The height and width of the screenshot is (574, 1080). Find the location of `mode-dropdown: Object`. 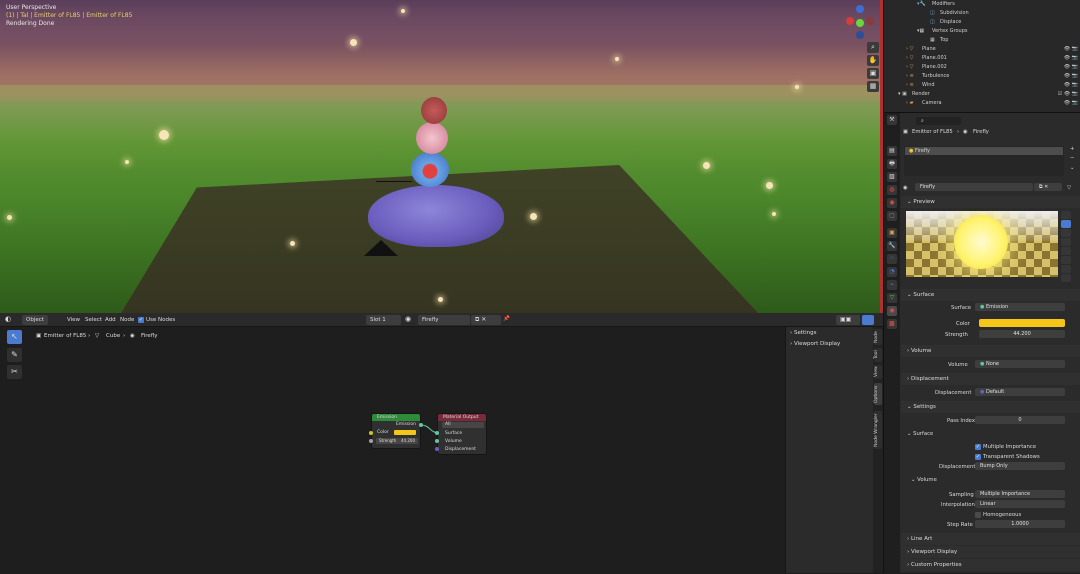

mode-dropdown: Object is located at coordinates (35, 320).